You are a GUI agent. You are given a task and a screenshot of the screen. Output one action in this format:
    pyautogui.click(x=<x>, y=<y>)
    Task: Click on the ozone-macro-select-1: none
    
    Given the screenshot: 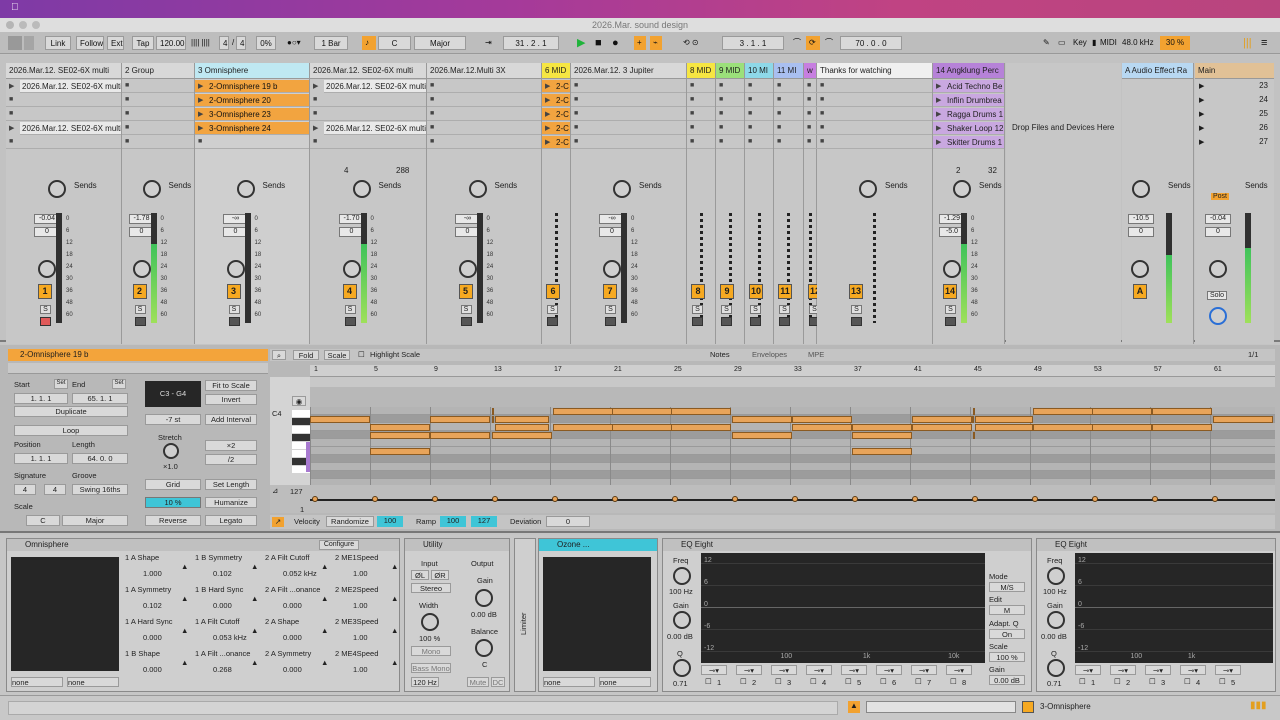 What is the action you would take?
    pyautogui.click(x=569, y=682)
    